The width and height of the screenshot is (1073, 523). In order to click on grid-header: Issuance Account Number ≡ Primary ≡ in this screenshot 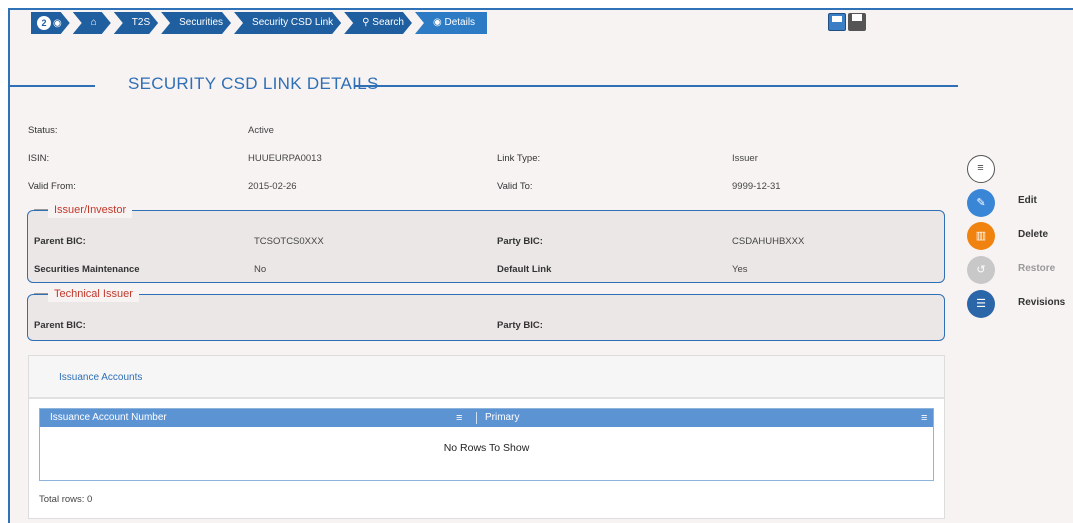, I will do `click(486, 418)`.